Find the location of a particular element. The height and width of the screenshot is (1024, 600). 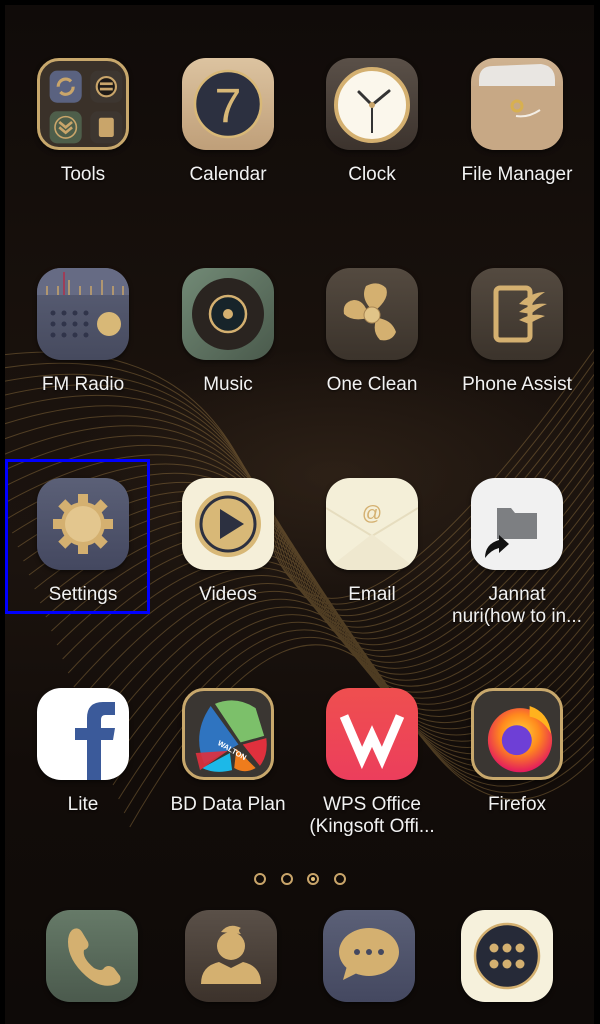

phone-icon is located at coordinates (92, 956).